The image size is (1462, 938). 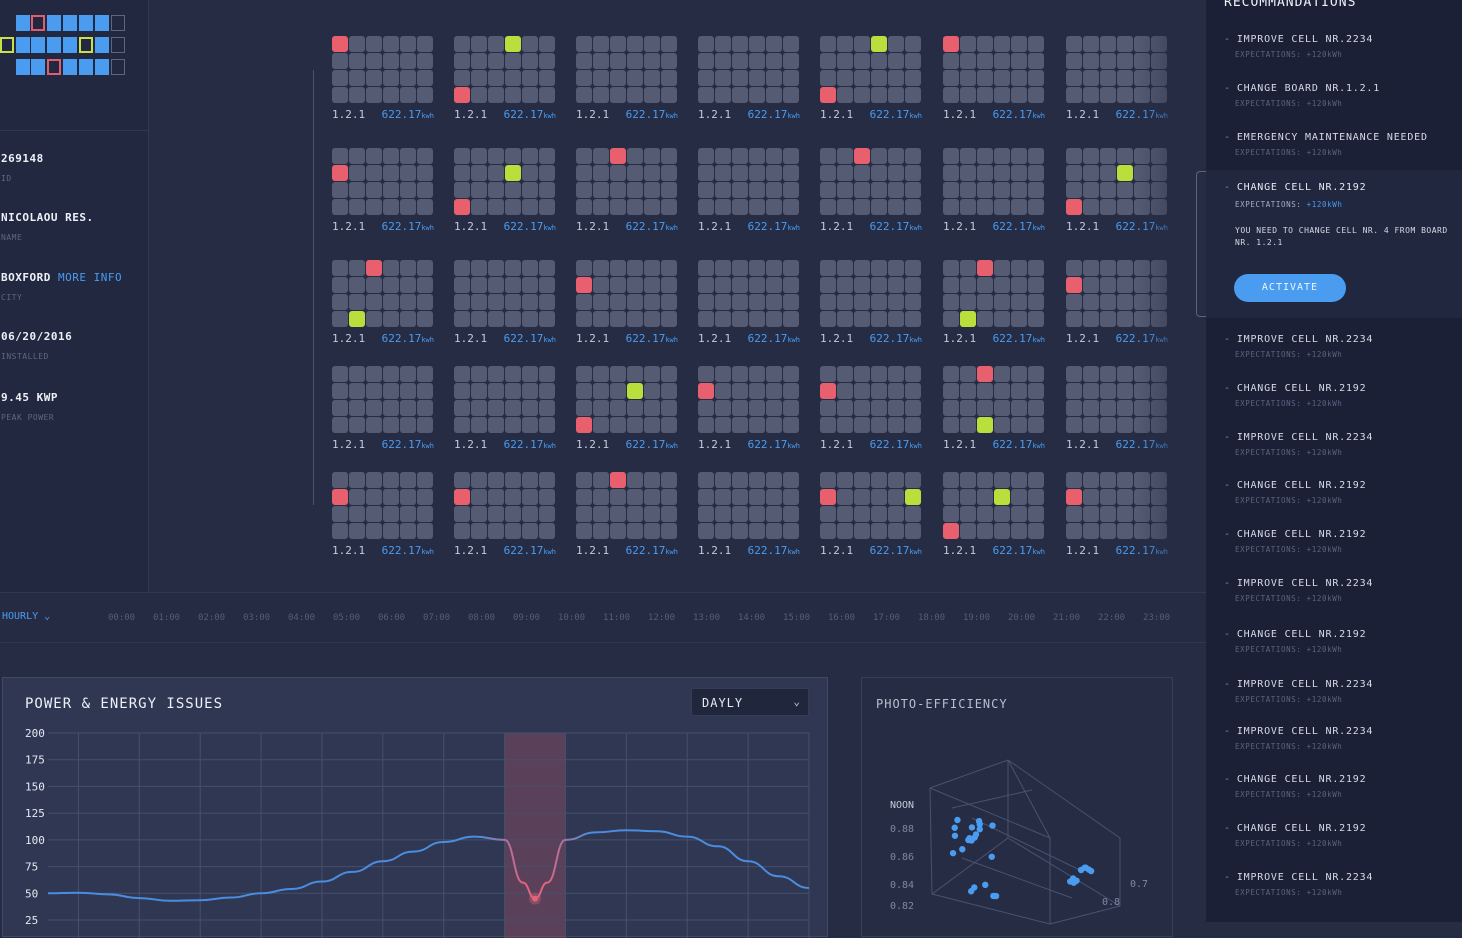 What do you see at coordinates (750, 702) in the screenshot?
I see `period-select: DAYLY ⌄` at bounding box center [750, 702].